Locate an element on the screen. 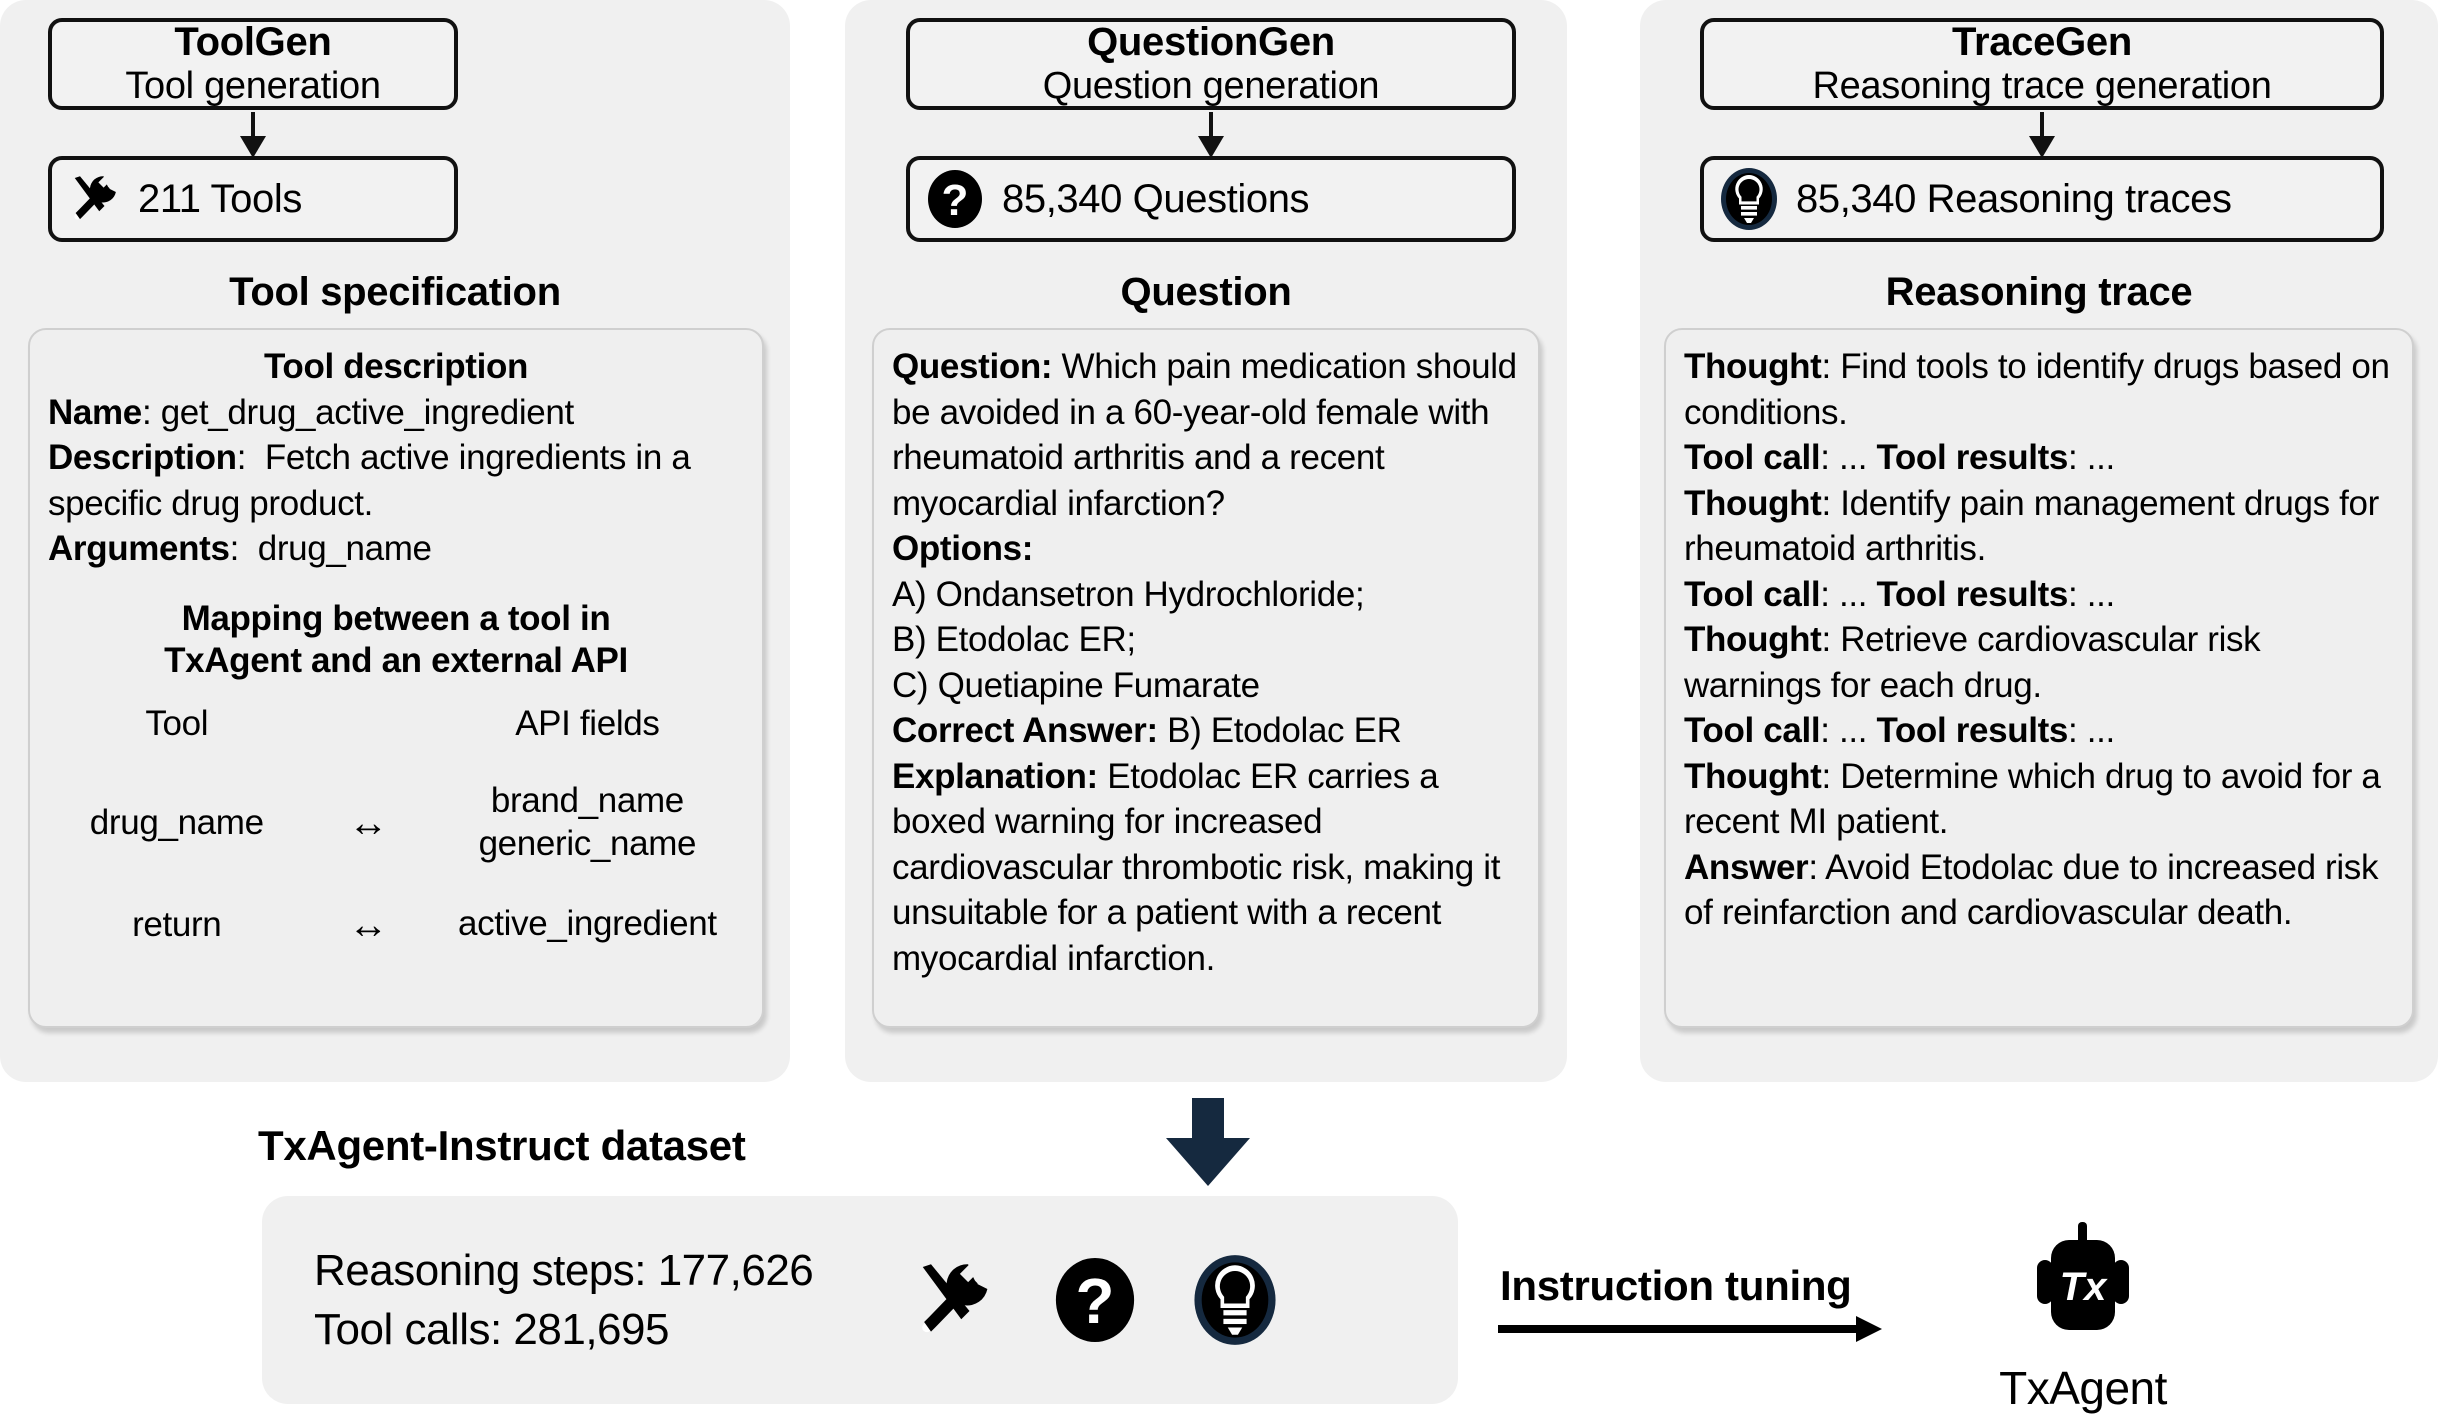 This screenshot has width=2438, height=1420. mapping-col-tool-header: Tool is located at coordinates (177, 723).